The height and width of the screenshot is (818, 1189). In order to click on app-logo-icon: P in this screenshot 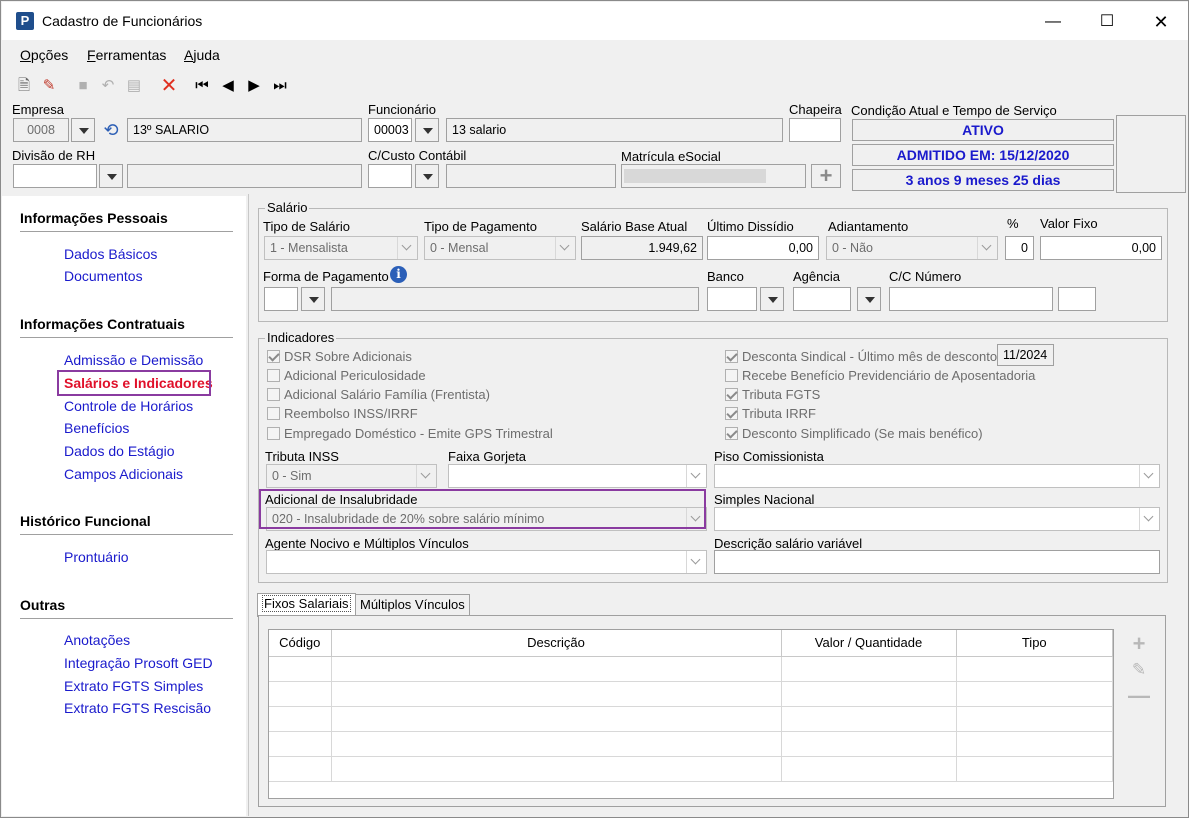, I will do `click(25, 21)`.